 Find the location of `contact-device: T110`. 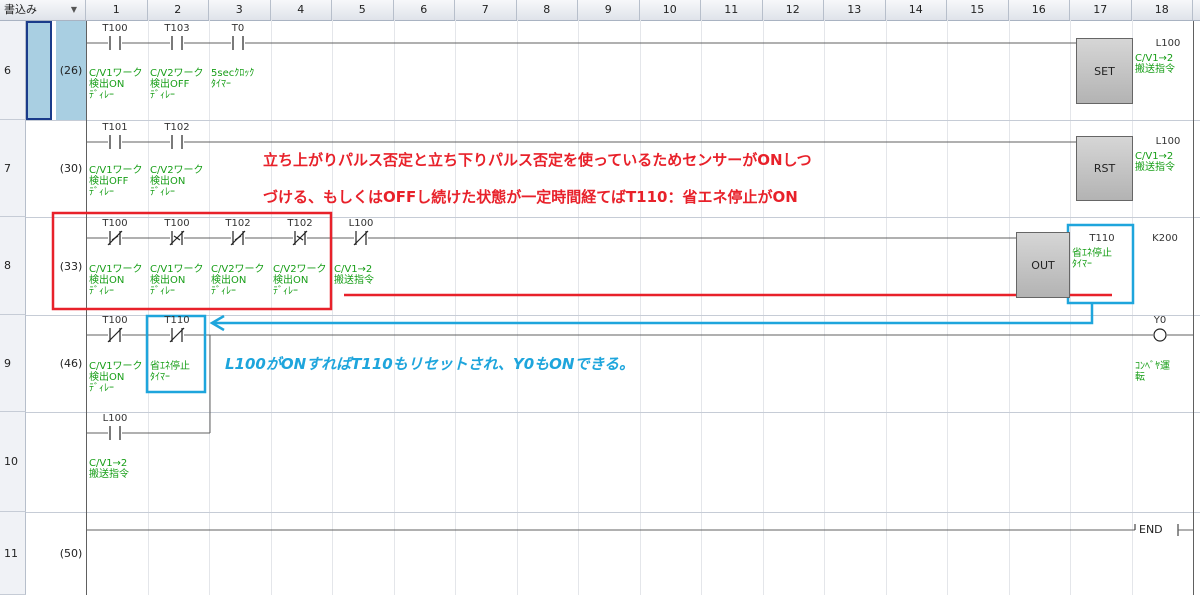

contact-device: T110 is located at coordinates (177, 320).